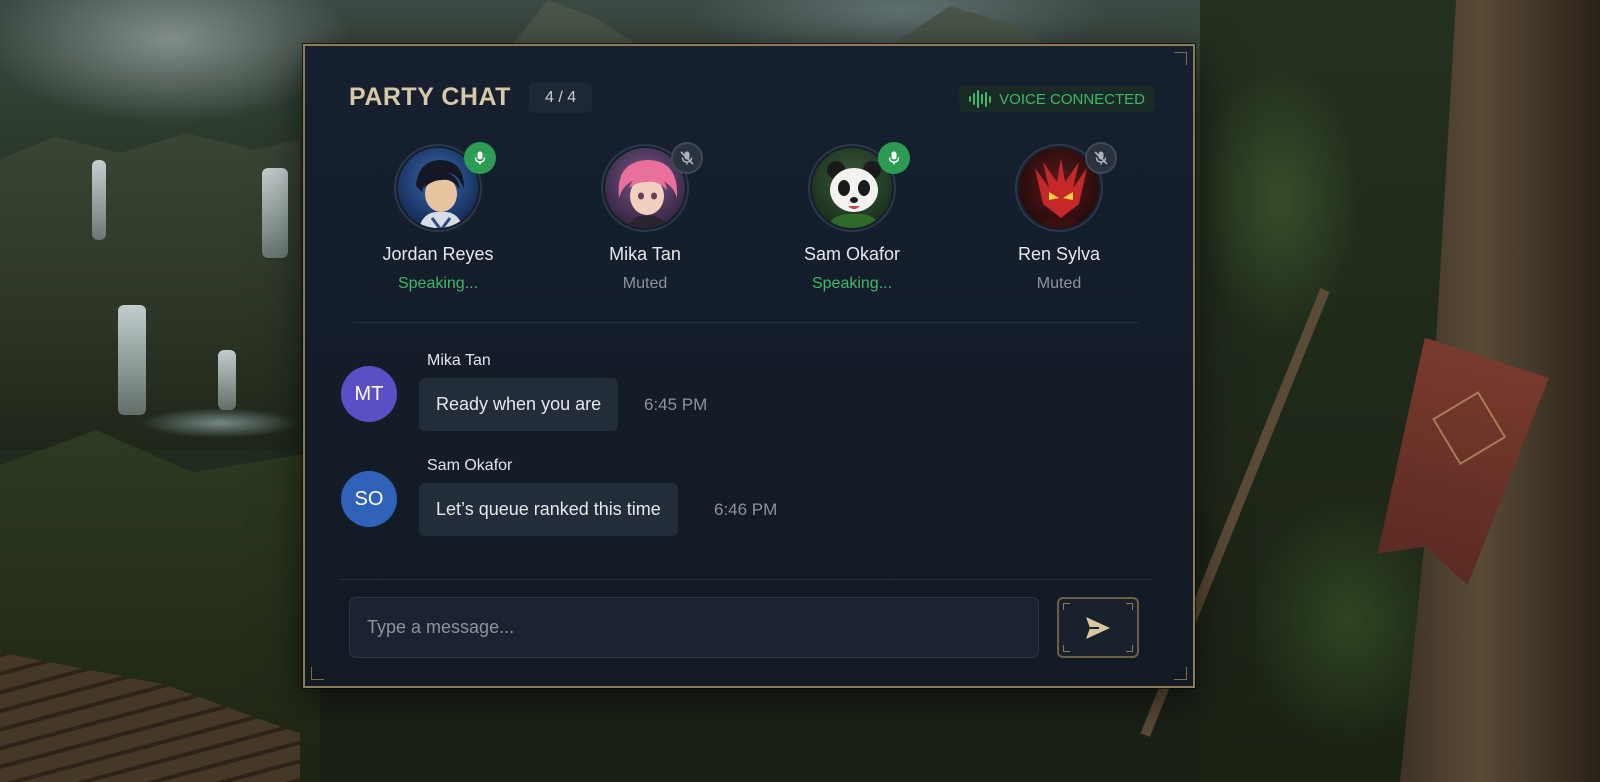 Image resolution: width=1600 pixels, height=782 pixels. Describe the element at coordinates (746, 509) in the screenshot. I see `message-time: 6:46 PM` at that location.